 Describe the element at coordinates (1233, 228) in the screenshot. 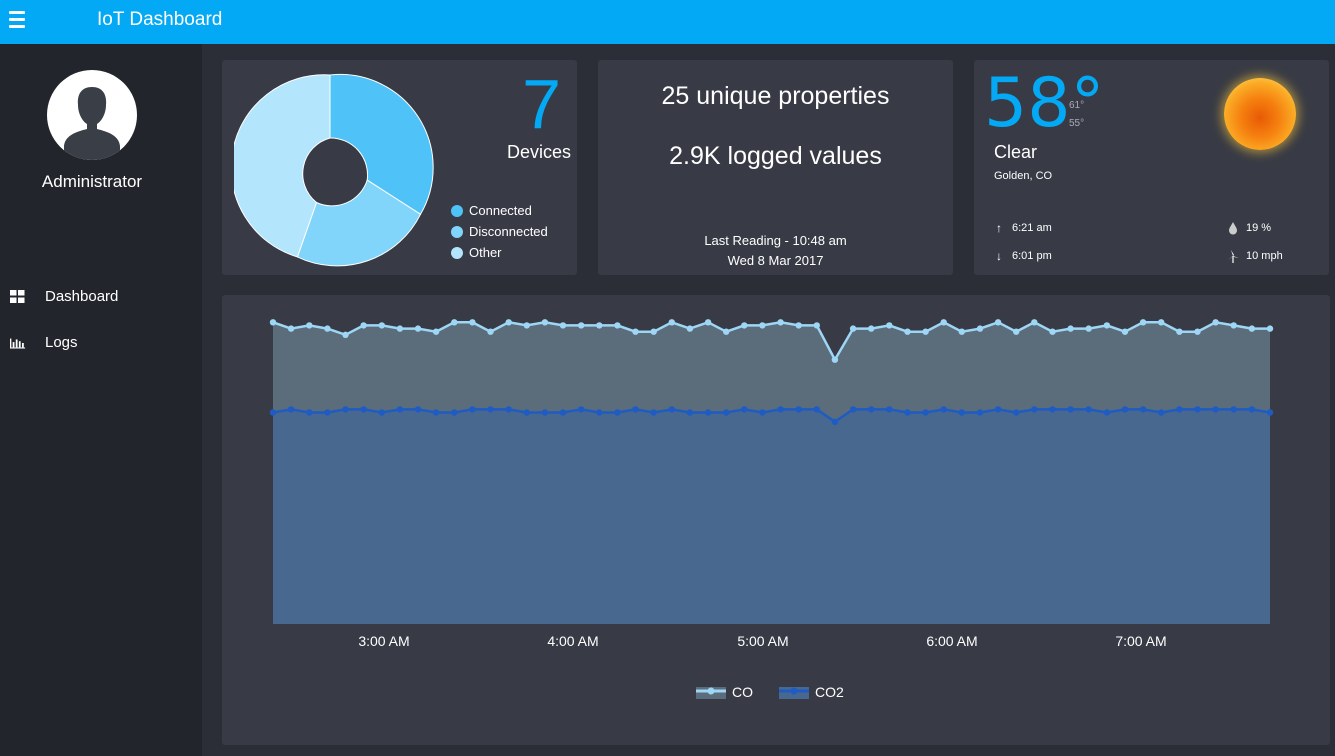

I see `water-drop-icon` at that location.